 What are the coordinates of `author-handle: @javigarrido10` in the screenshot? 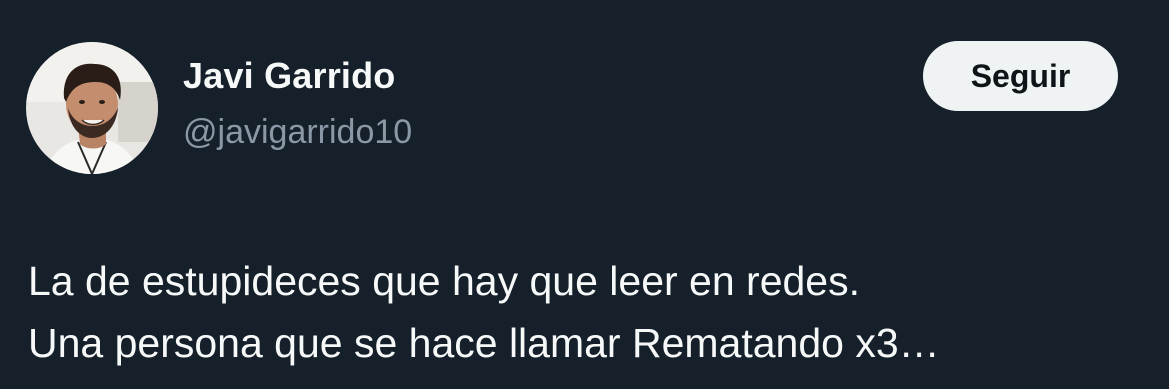 It's located at (297, 132).